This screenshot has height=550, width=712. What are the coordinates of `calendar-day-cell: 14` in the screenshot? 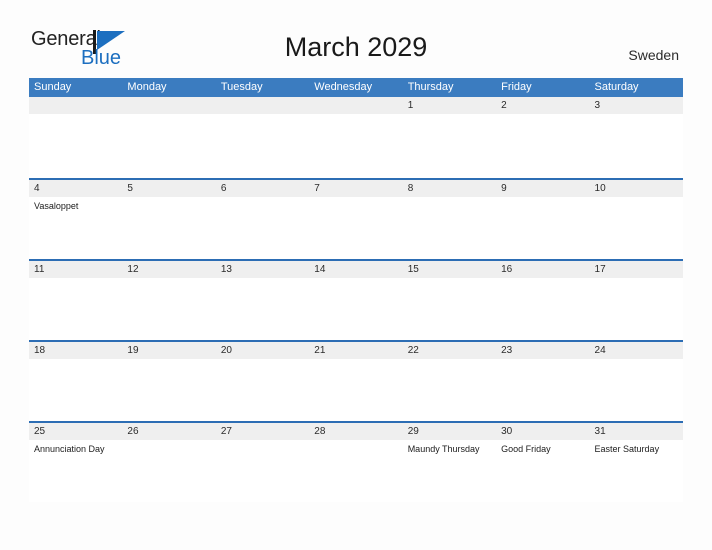 It's located at (356, 300).